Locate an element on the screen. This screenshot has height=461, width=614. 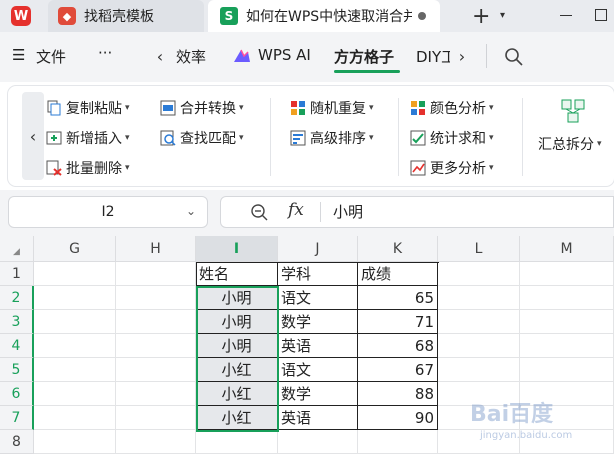
column-header-l: L is located at coordinates (479, 249).